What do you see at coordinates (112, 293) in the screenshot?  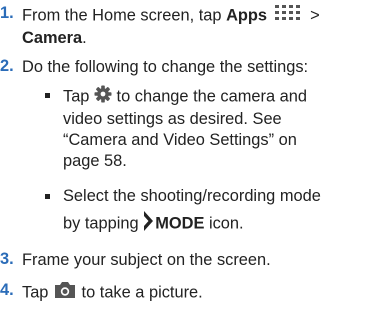 I see `step-text: Tap to take a picture.` at bounding box center [112, 293].